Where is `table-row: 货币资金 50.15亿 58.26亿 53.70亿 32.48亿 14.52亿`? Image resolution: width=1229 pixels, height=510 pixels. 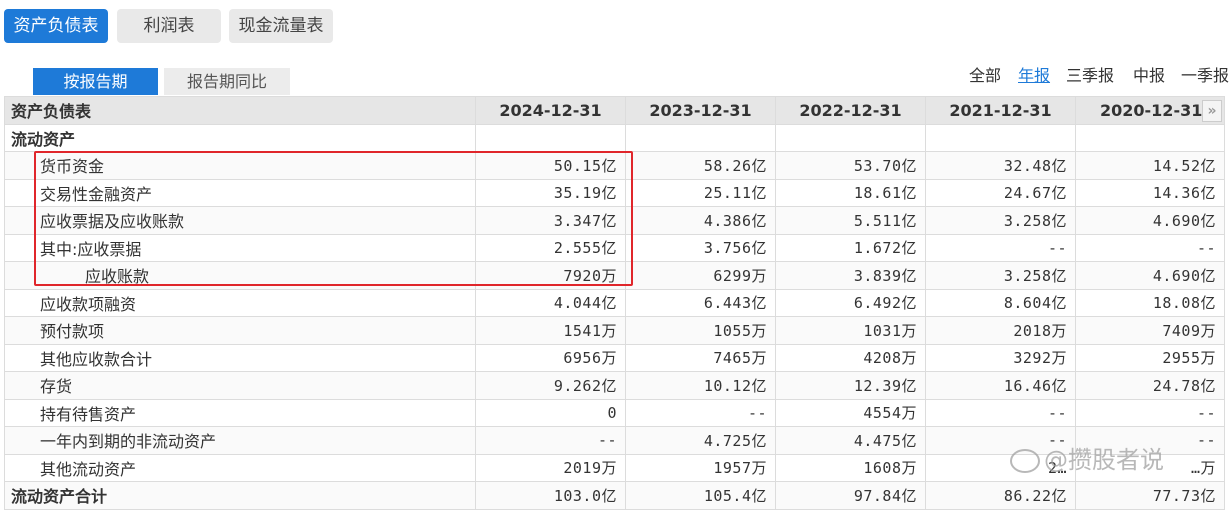
table-row: 货币资金 50.15亿 58.26亿 53.70亿 32.48亿 14.52亿 is located at coordinates (614, 165).